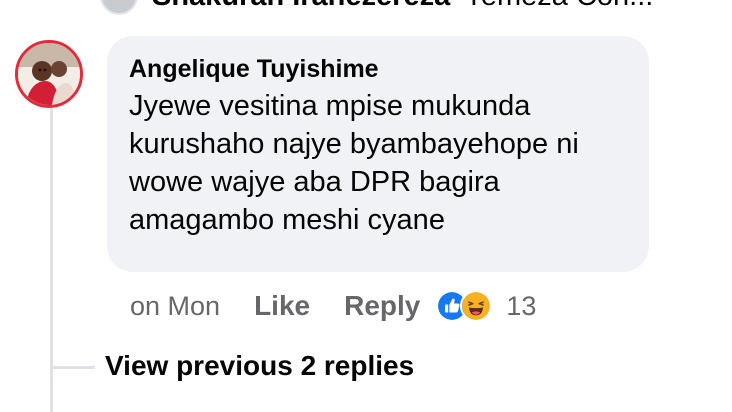 Image resolution: width=732 pixels, height=412 pixels. I want to click on haha-reaction-icon, so click(476, 306).